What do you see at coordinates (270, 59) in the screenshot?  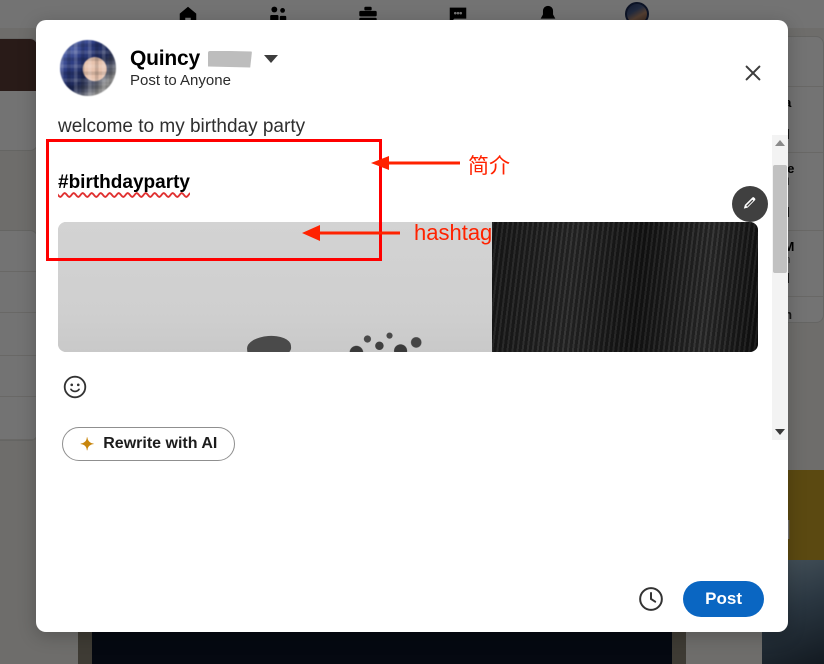 I see `chevron-down-icon` at bounding box center [270, 59].